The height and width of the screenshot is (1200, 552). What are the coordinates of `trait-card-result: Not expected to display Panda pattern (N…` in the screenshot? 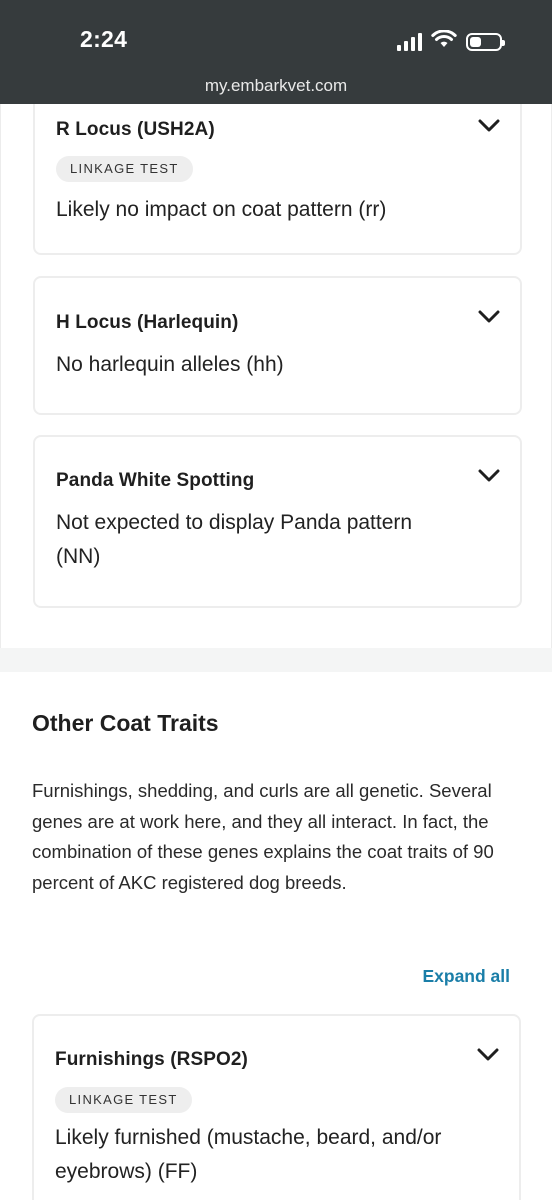 It's located at (234, 539).